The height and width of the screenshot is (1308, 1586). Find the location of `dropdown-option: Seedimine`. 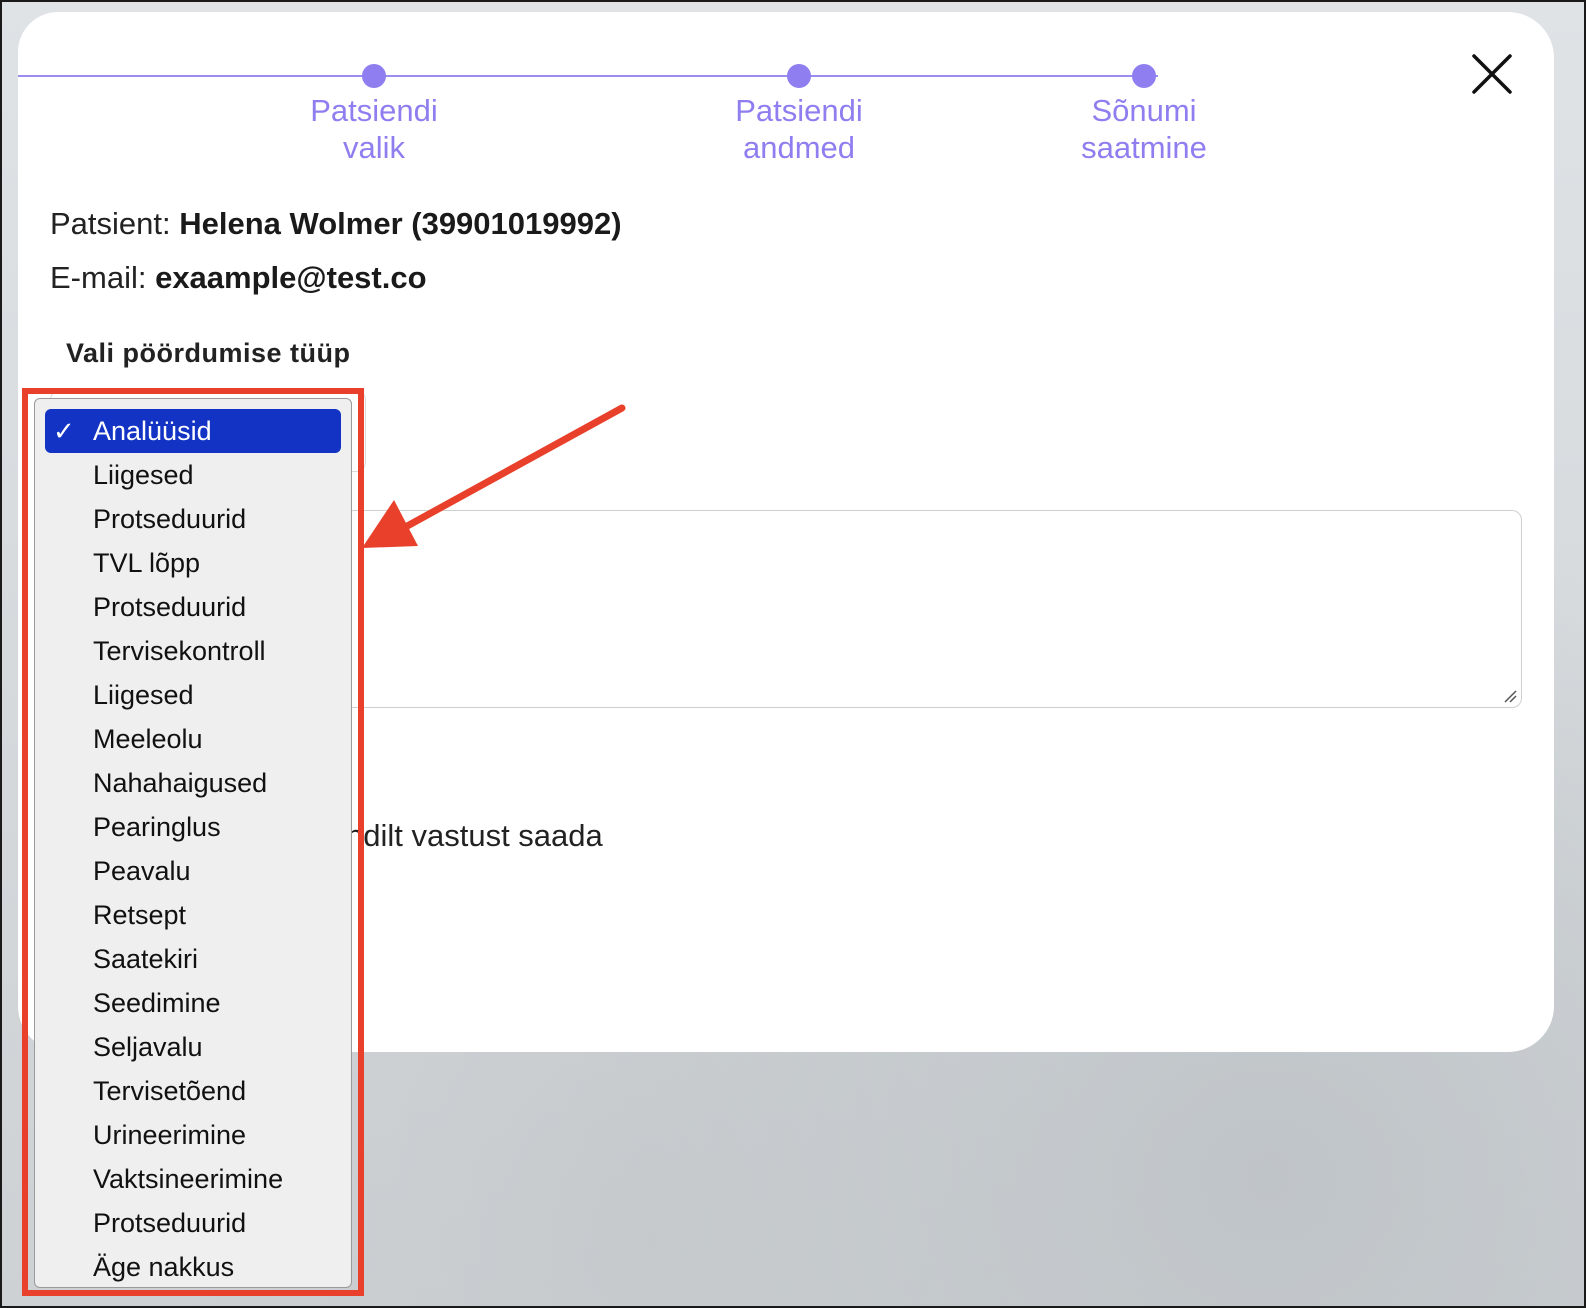

dropdown-option: Seedimine is located at coordinates (193, 1003).